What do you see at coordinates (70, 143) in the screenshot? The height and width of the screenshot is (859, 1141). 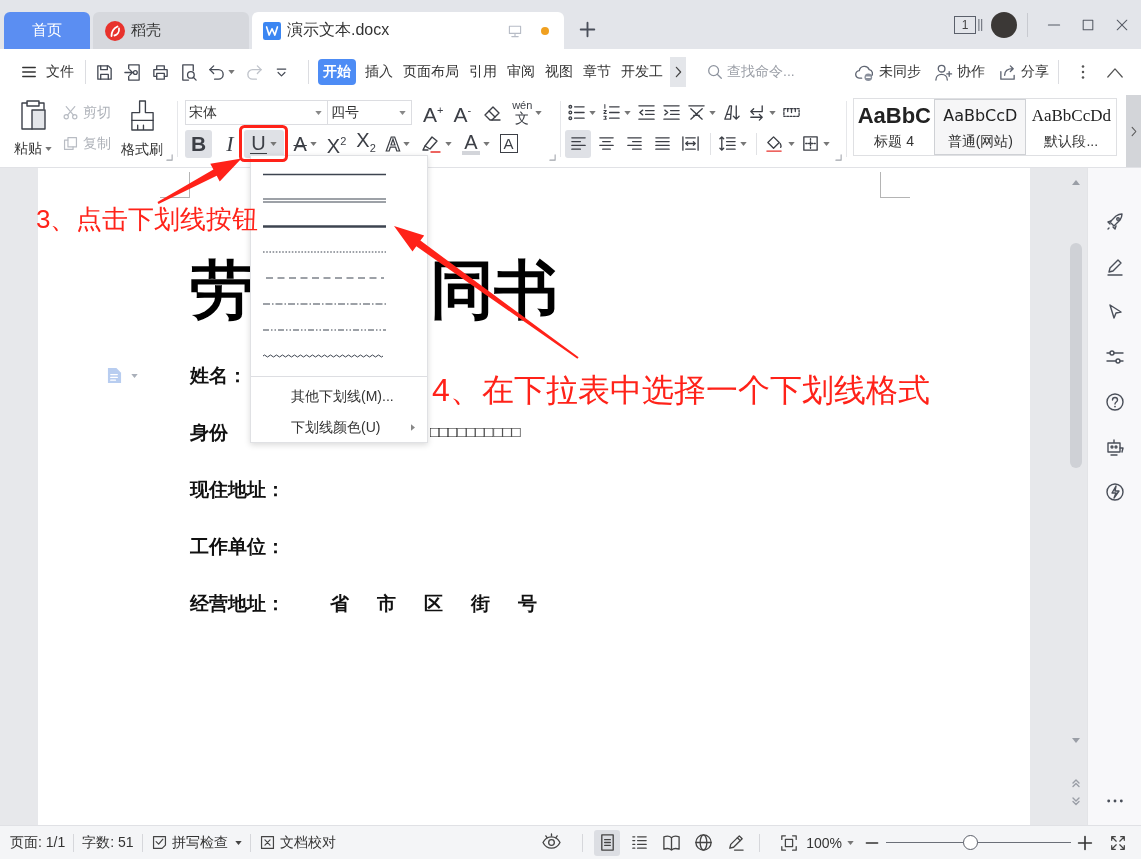 I see `copy-icon` at bounding box center [70, 143].